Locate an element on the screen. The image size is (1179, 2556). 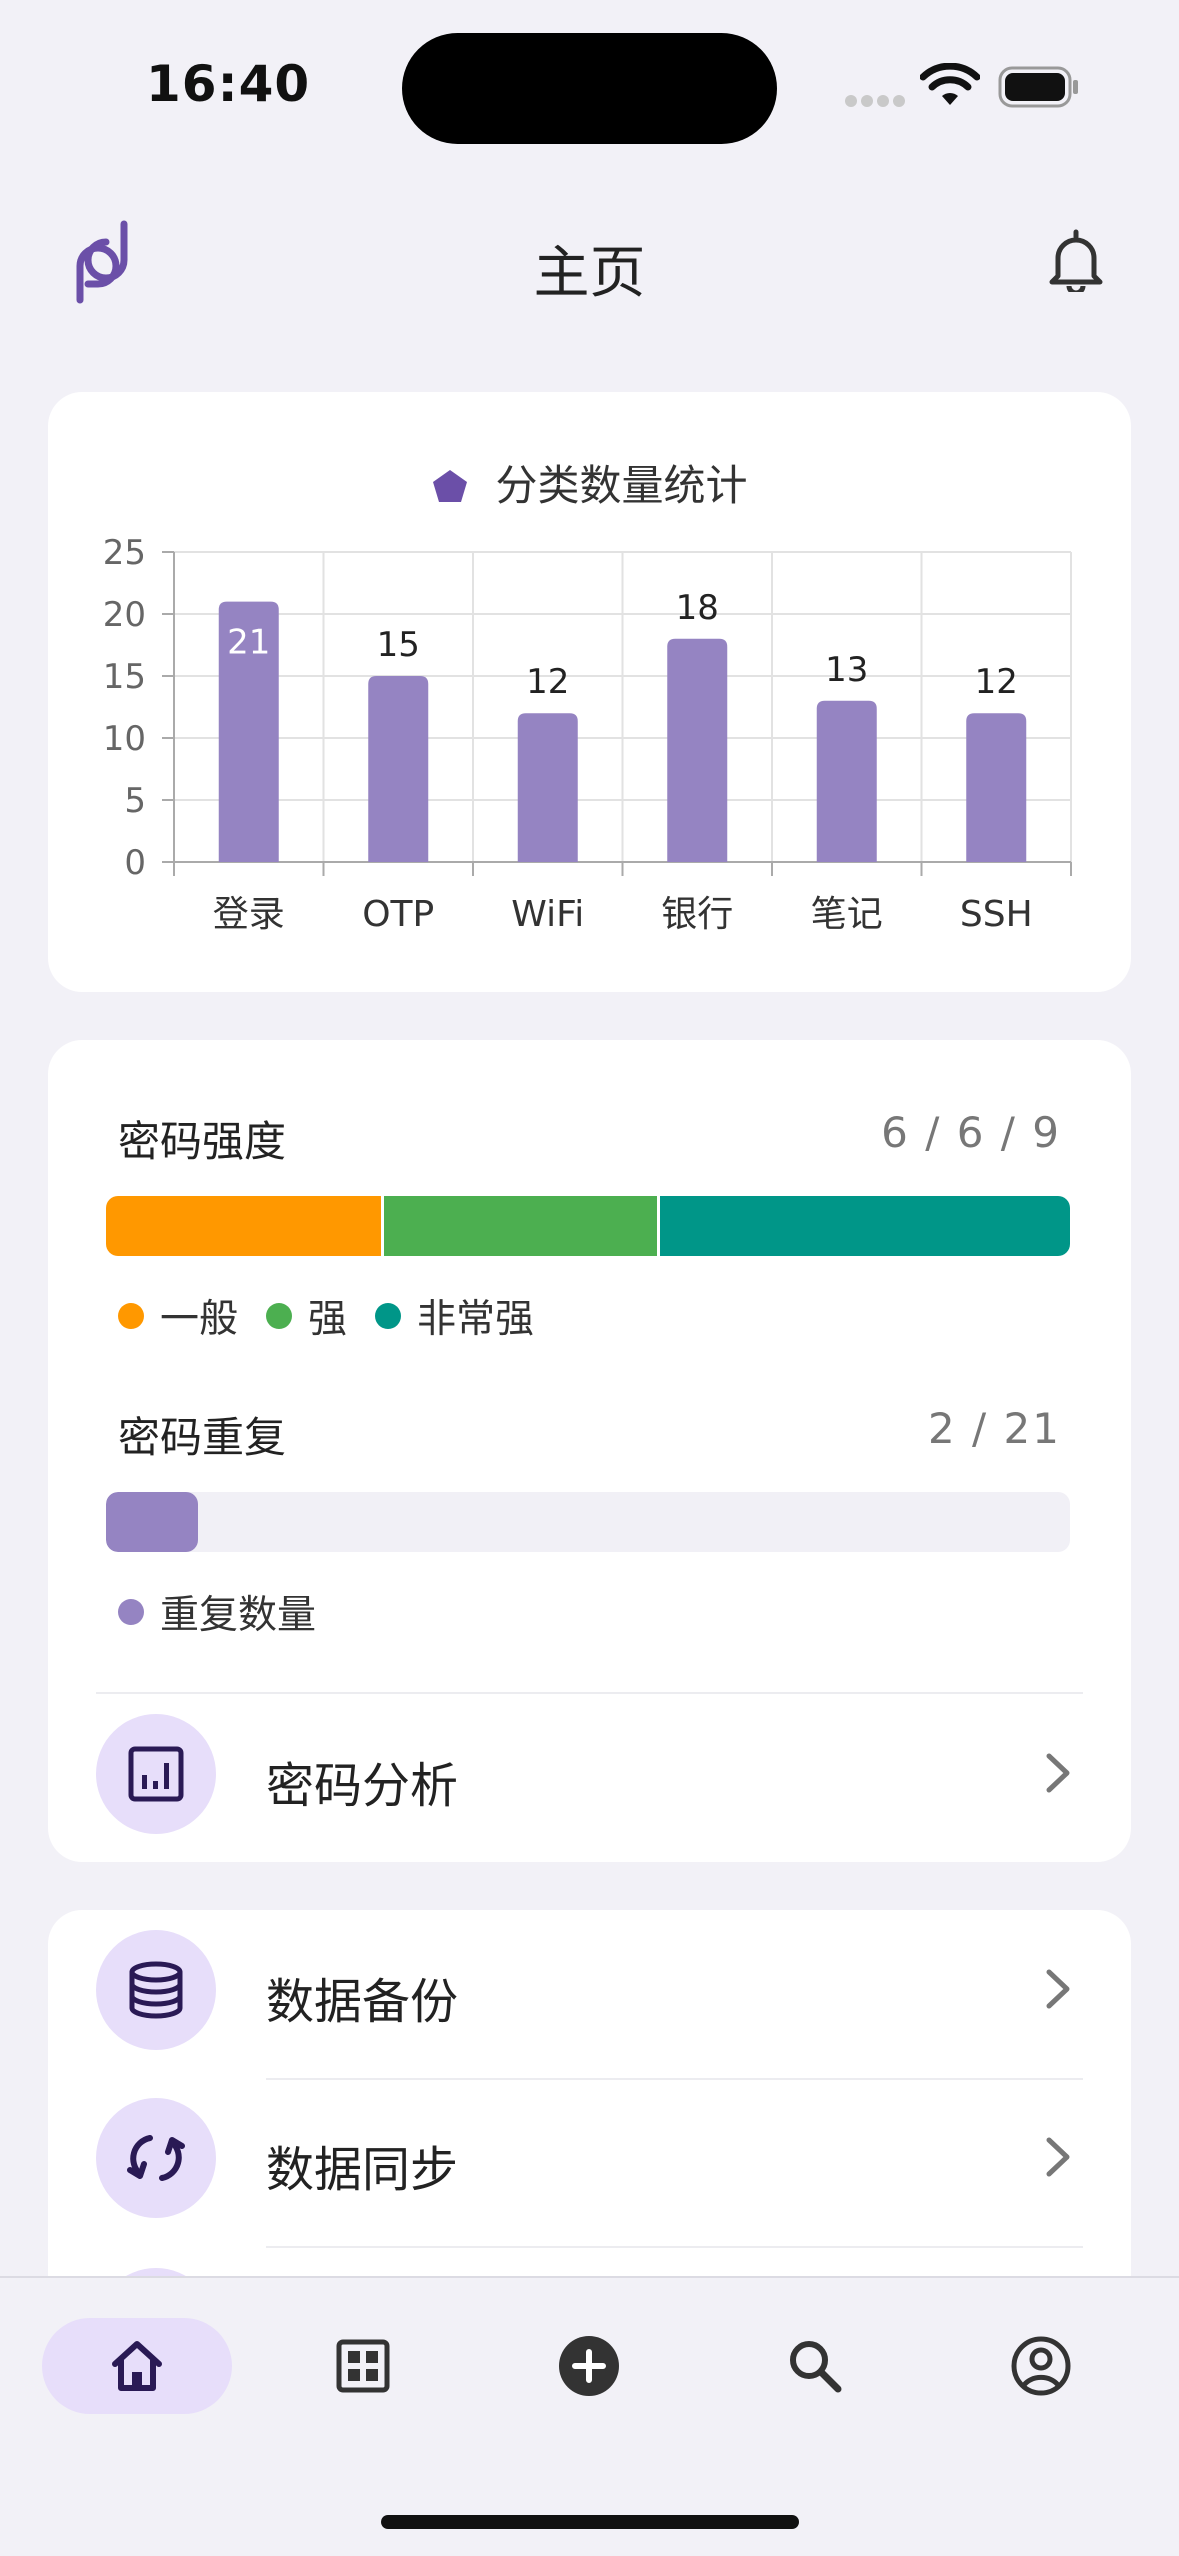
bar-value-label: 15 is located at coordinates (398, 645).